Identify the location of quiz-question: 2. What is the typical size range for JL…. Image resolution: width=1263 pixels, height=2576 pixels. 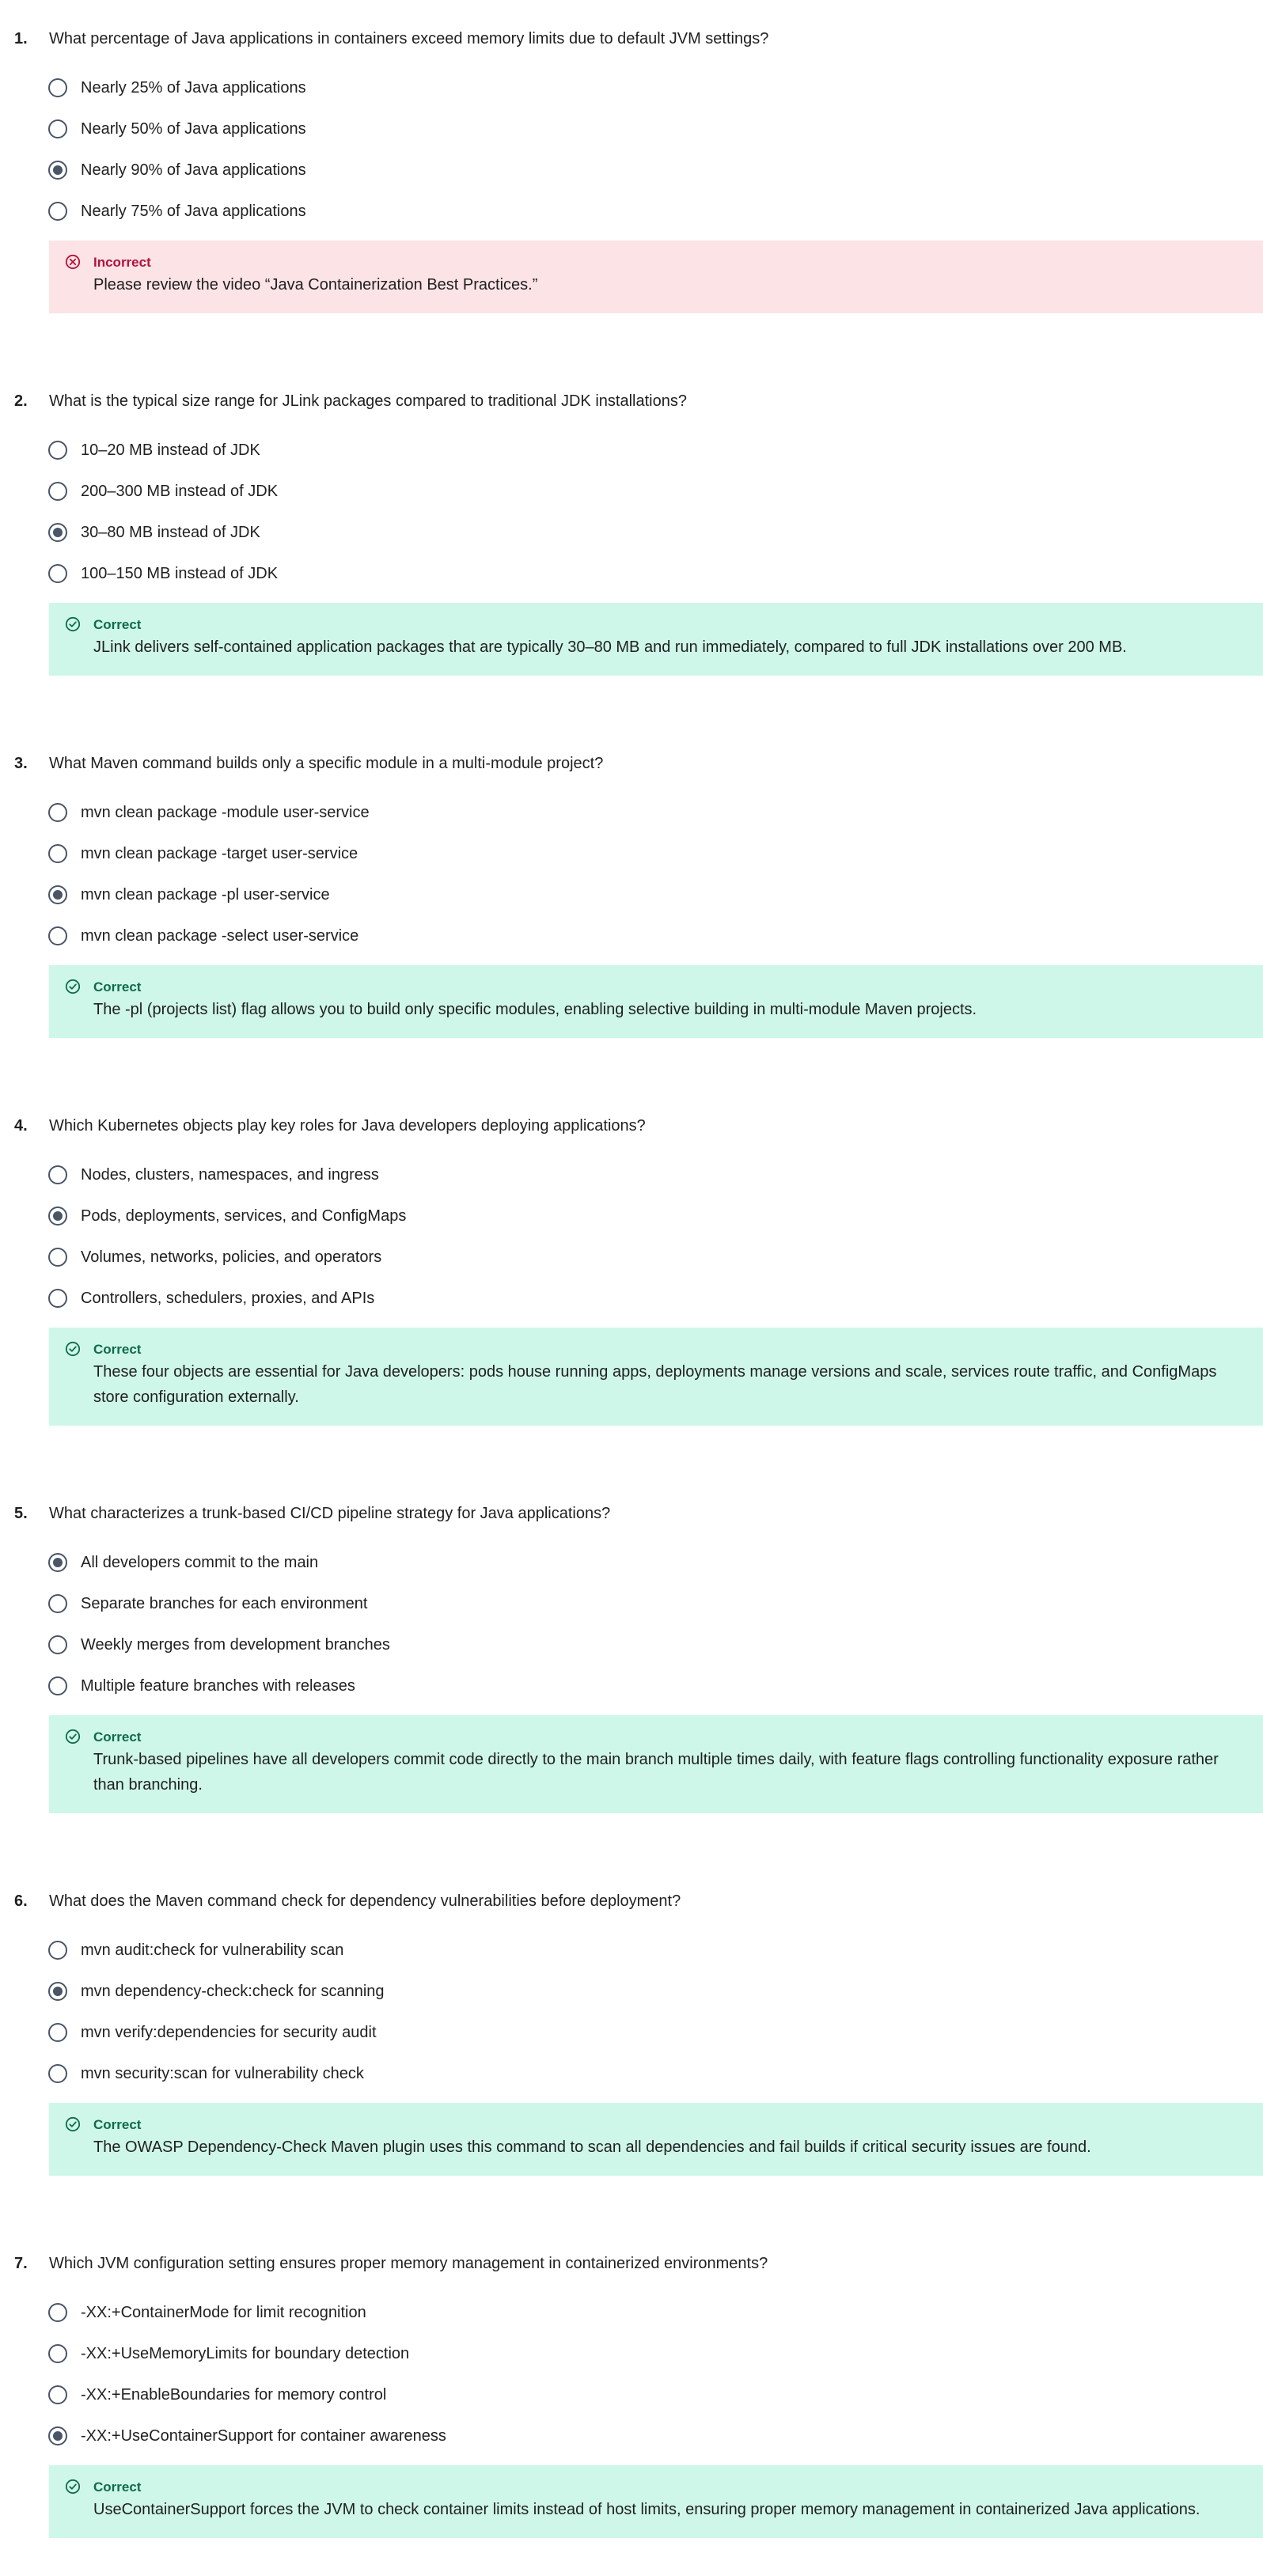
(631, 533).